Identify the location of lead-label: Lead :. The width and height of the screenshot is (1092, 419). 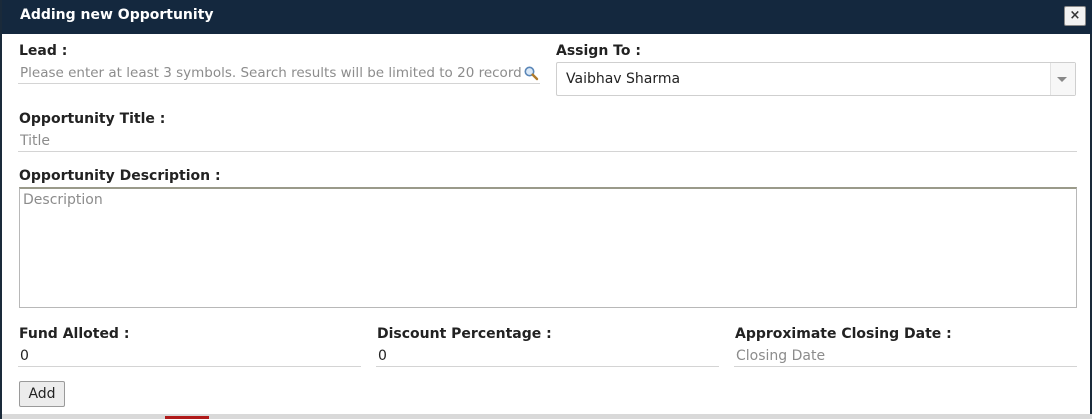
(43, 51).